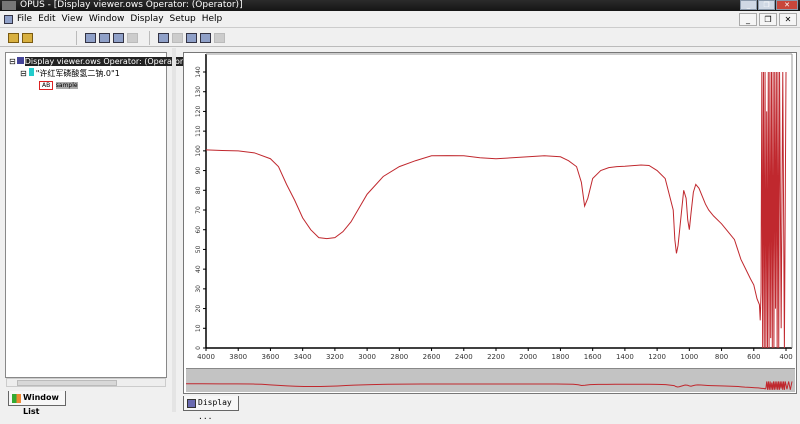 This screenshot has height=424, width=800. Describe the element at coordinates (753, 357) in the screenshot. I see `x-tick-label: 600` at that location.